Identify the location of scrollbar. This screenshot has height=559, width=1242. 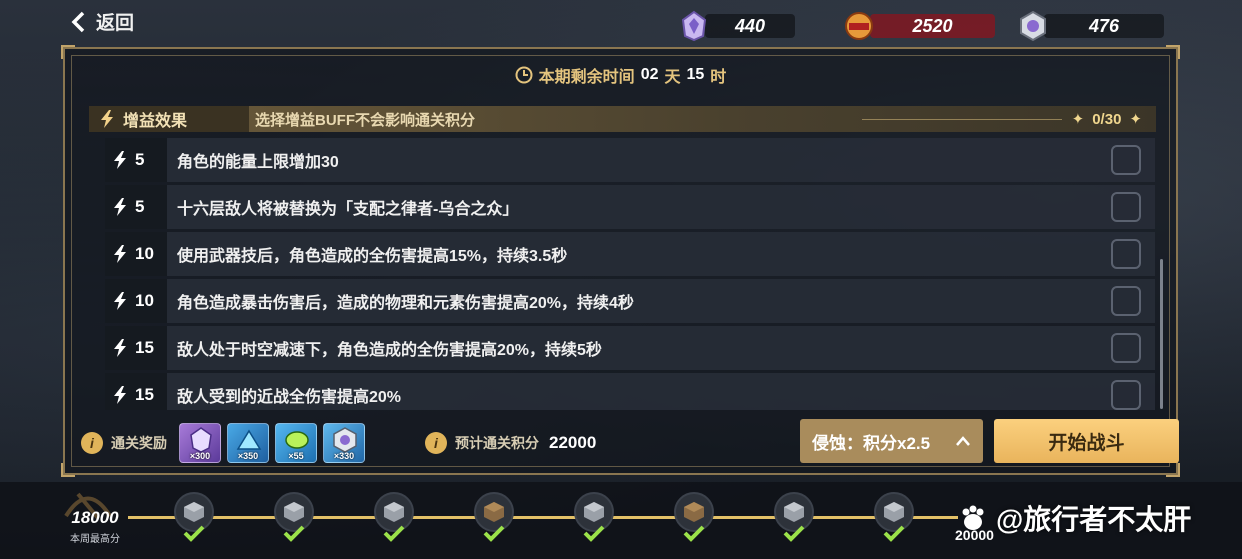
(1161, 334).